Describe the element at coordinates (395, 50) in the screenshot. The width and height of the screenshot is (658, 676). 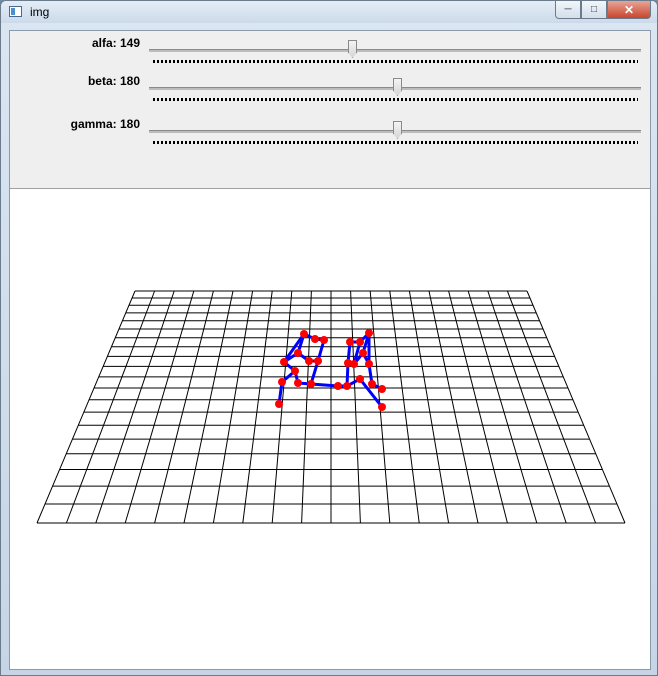
I see `trackbar-alfa-track` at that location.